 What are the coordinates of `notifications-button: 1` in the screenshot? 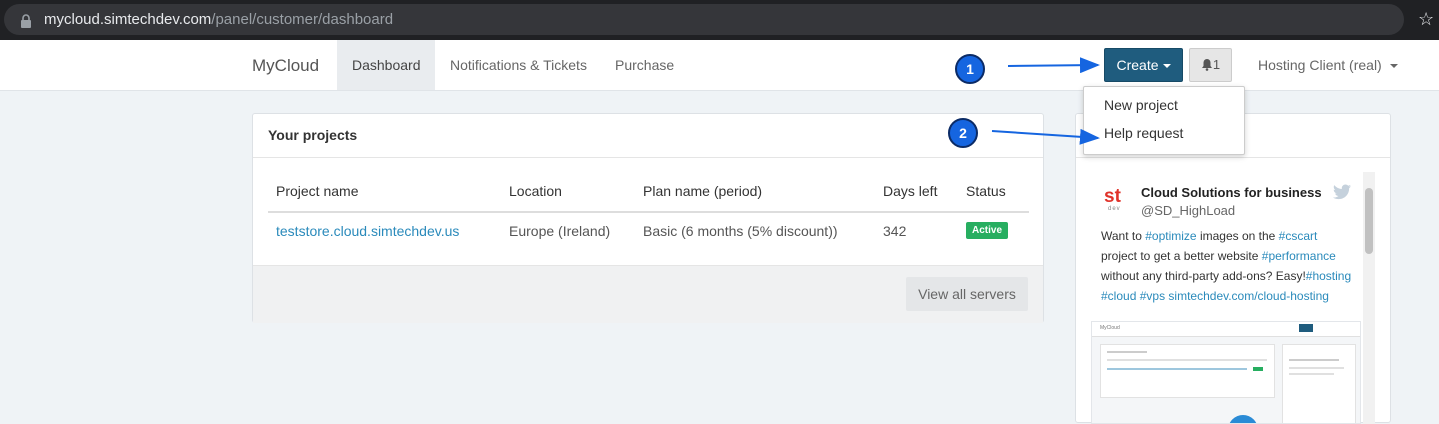 It's located at (1210, 65).